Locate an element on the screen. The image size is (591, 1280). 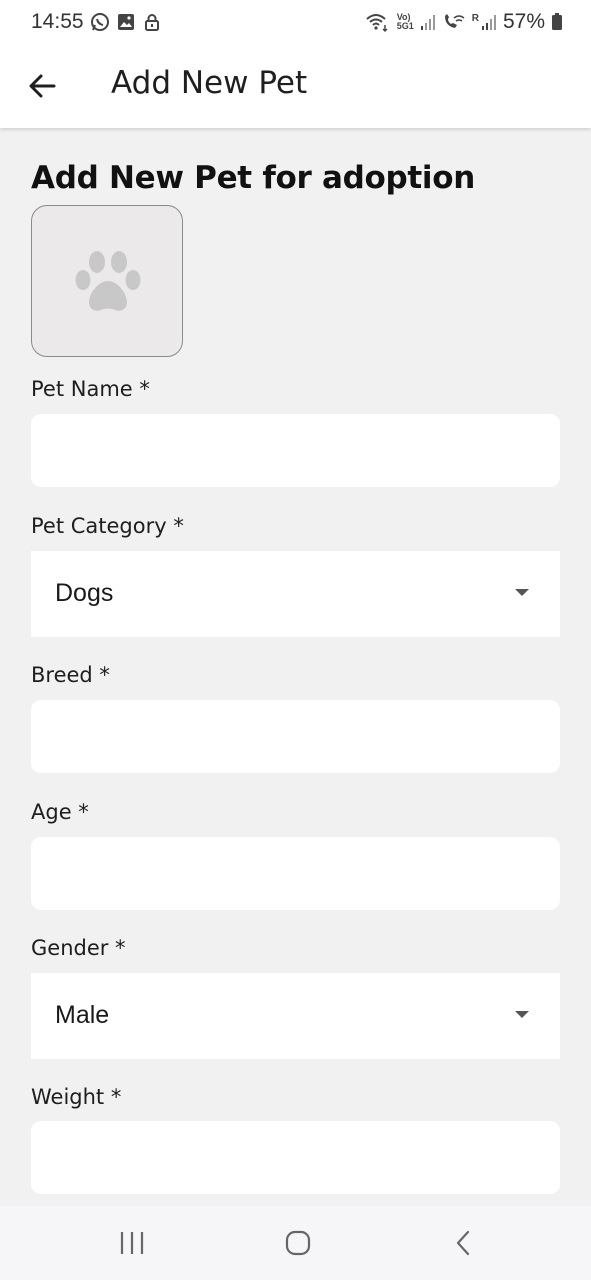
weight-label: Weight * is located at coordinates (76, 1097).